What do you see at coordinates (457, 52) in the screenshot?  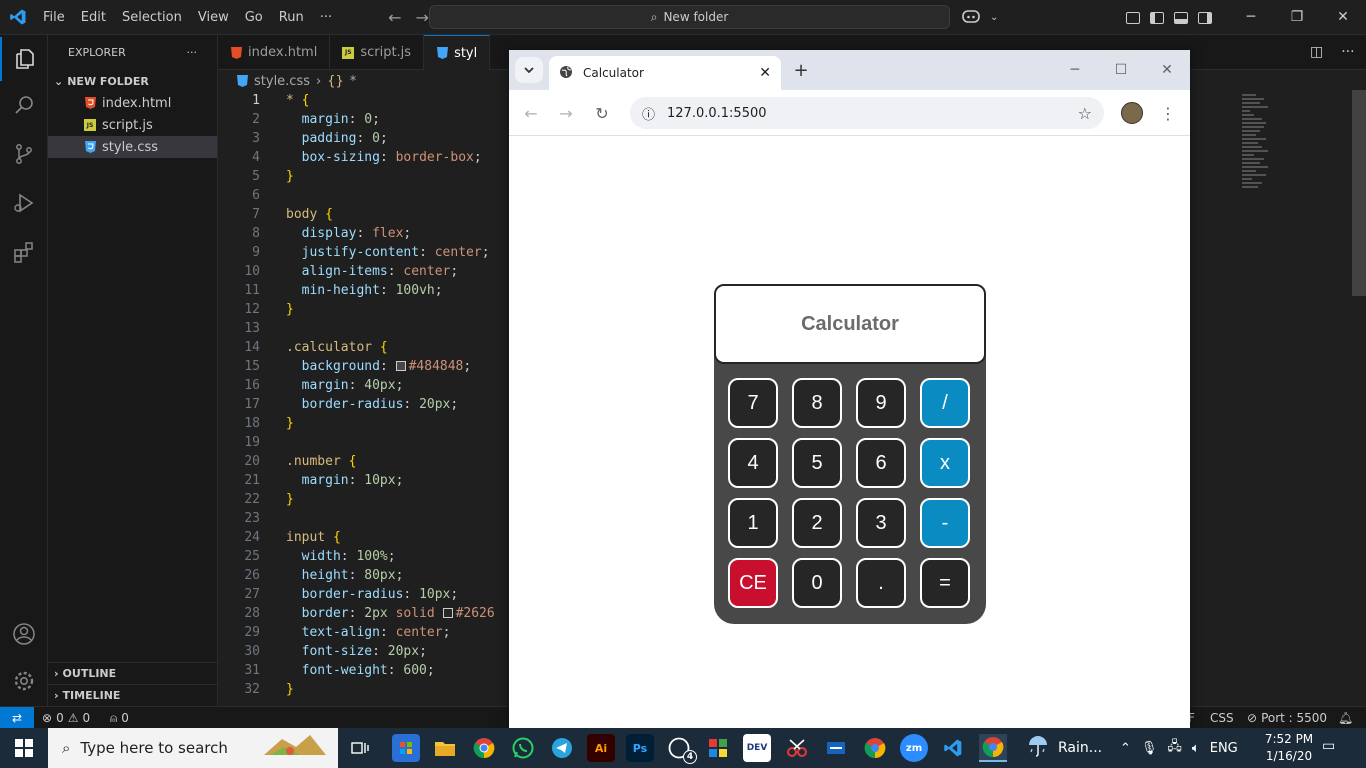 I see `tab-style-css: styl` at bounding box center [457, 52].